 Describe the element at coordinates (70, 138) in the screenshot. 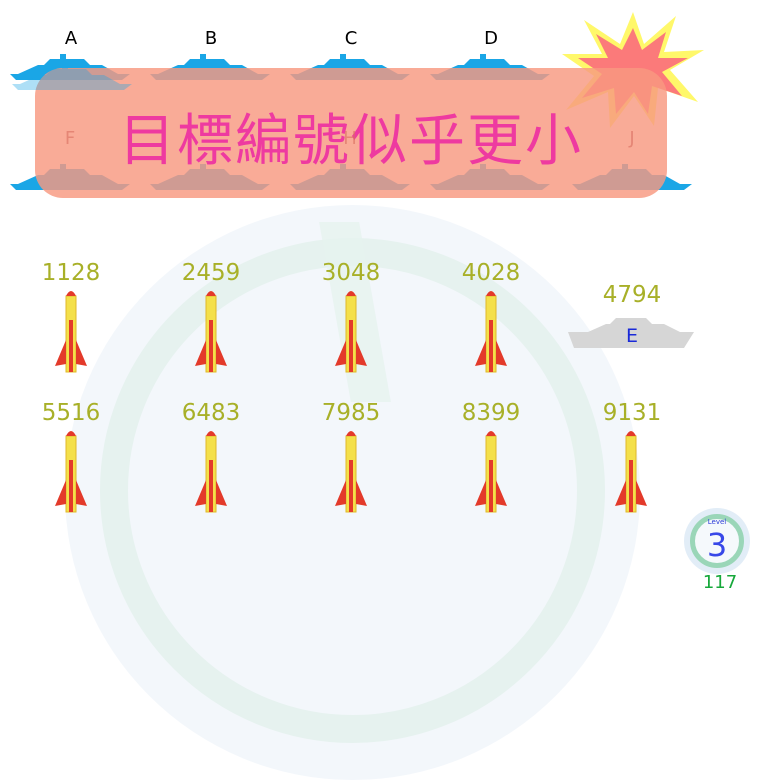

I see `ship-label-f: F` at that location.